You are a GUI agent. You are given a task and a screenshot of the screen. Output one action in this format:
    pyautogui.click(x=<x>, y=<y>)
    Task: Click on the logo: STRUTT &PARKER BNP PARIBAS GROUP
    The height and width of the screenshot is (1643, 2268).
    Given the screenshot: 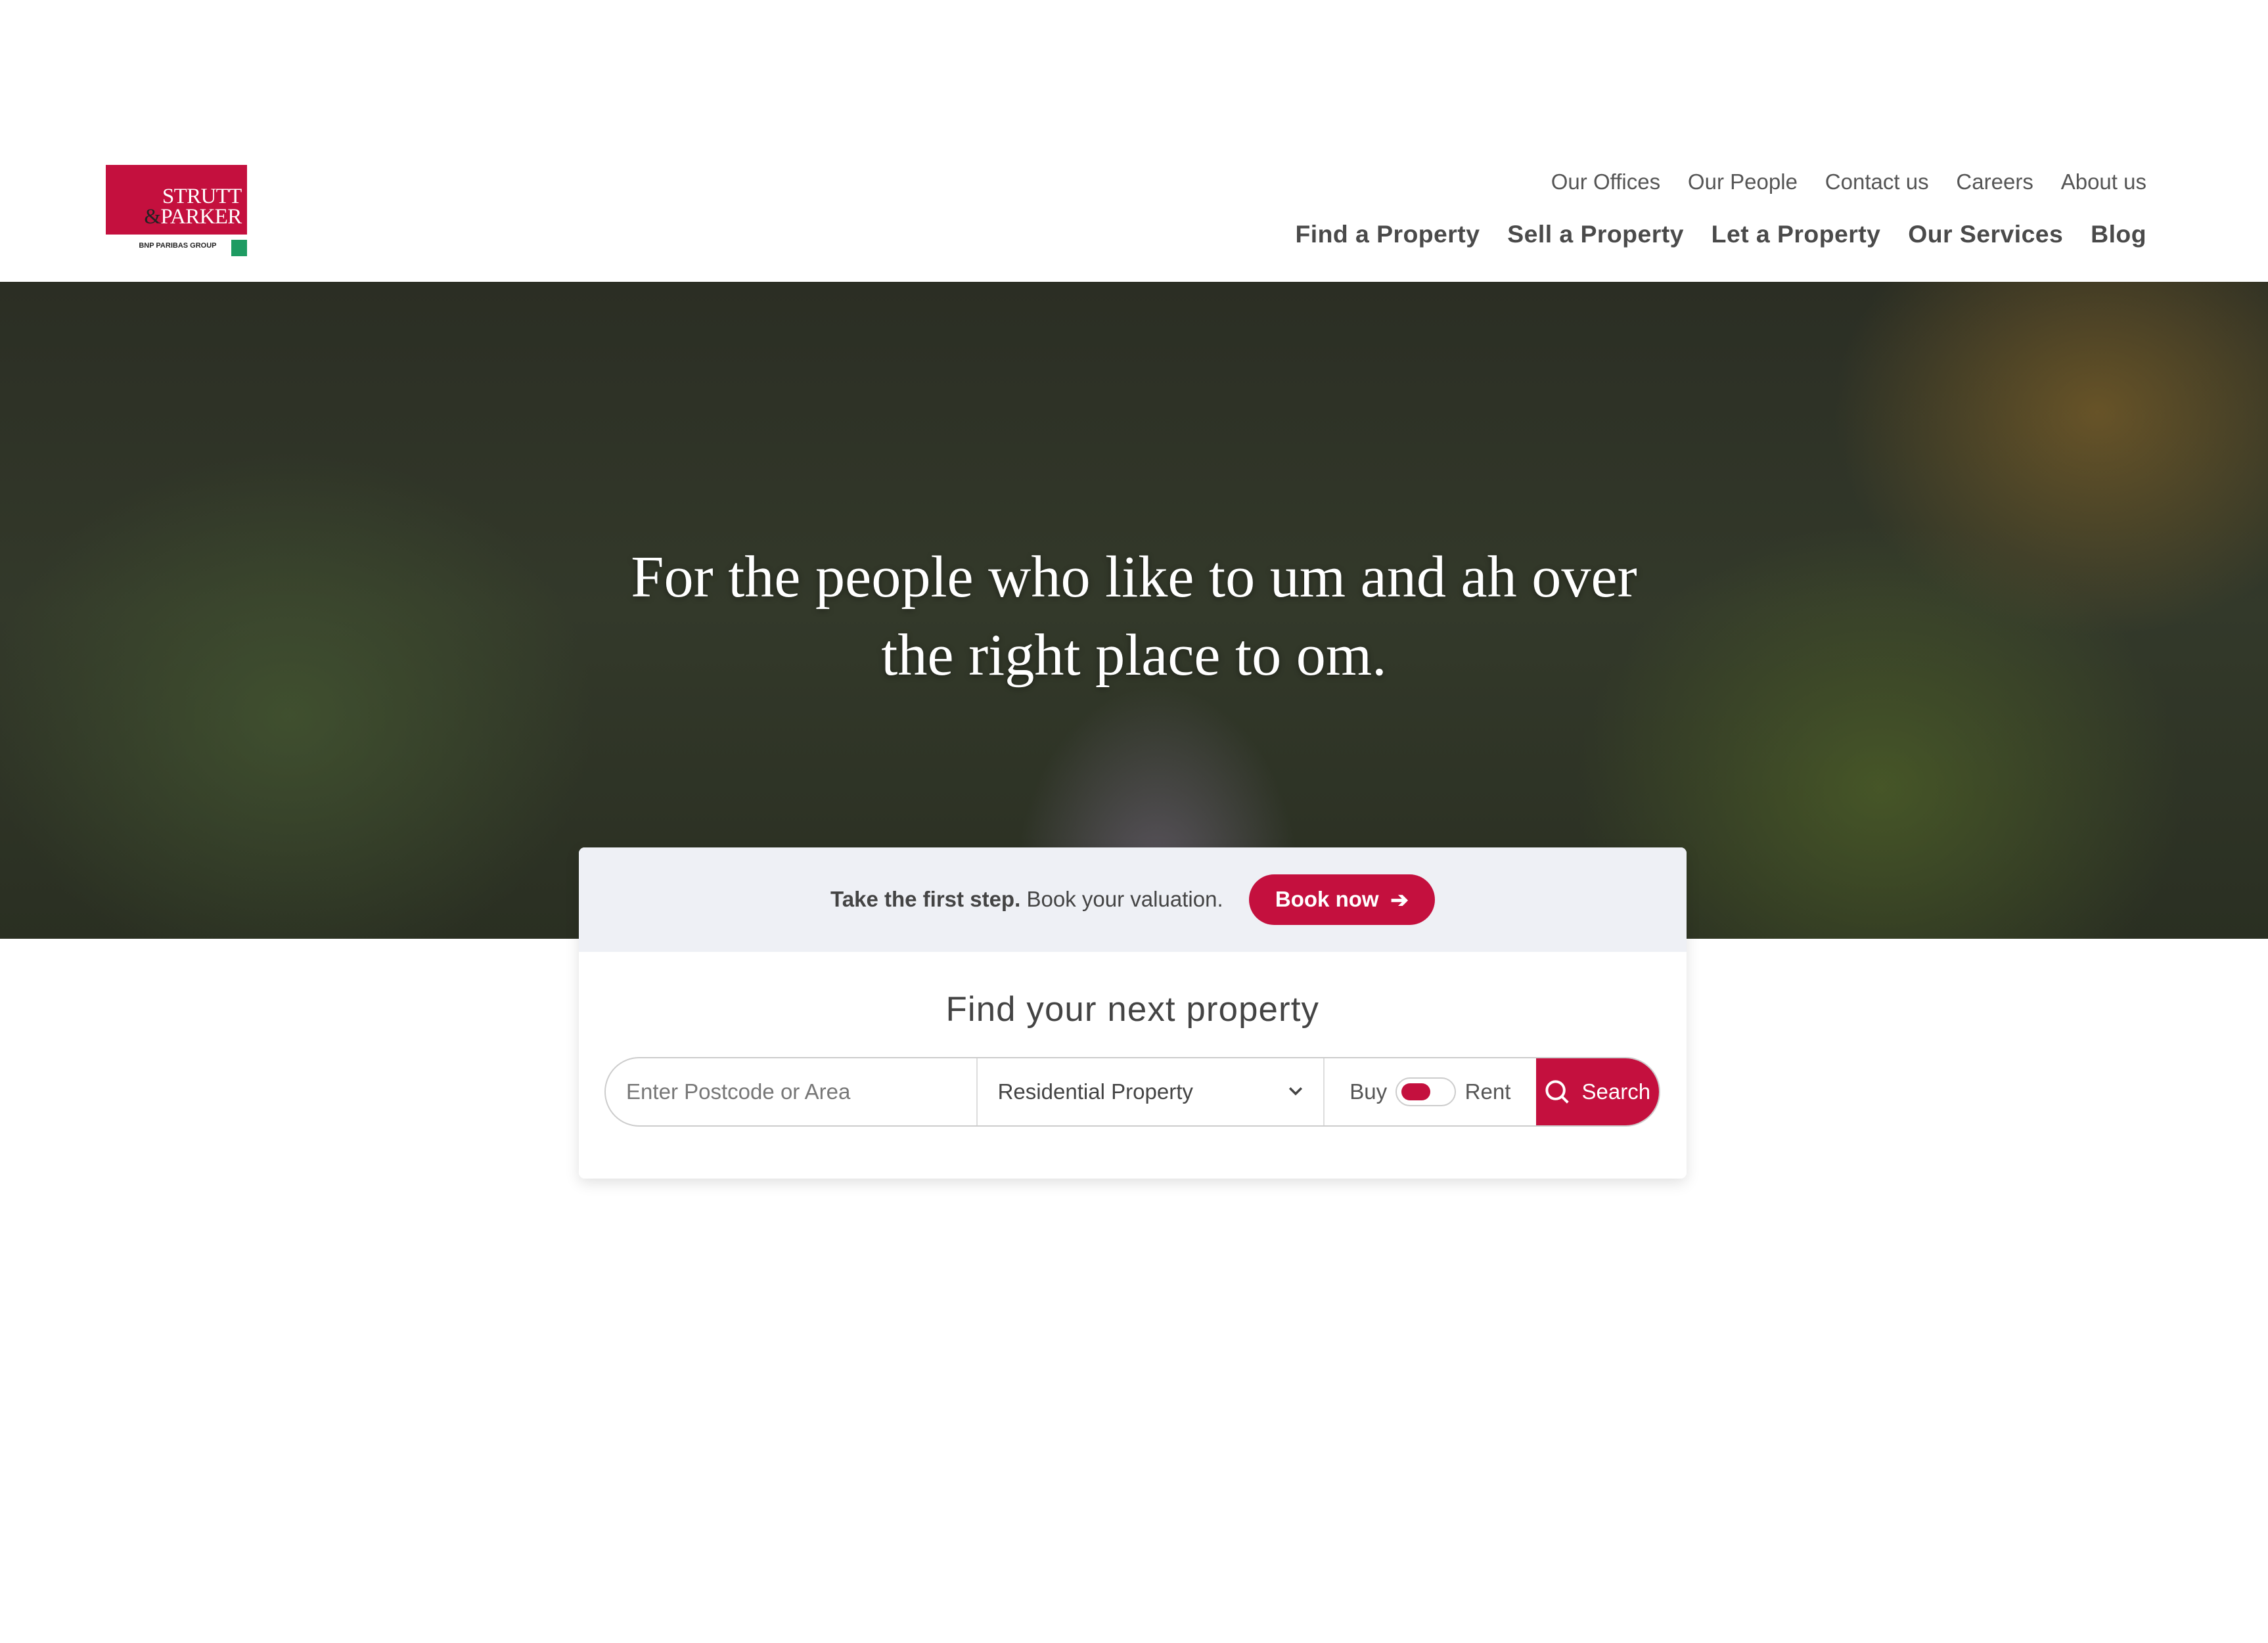 What is the action you would take?
    pyautogui.click(x=176, y=211)
    